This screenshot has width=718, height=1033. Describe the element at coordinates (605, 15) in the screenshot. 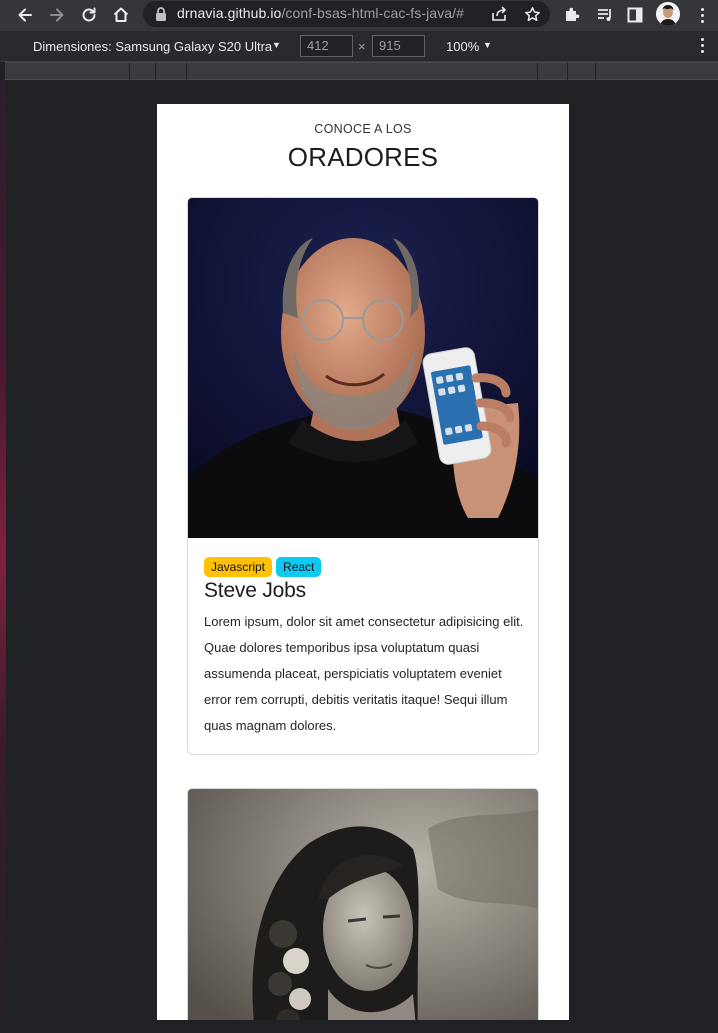

I see `media-playlist-icon` at that location.